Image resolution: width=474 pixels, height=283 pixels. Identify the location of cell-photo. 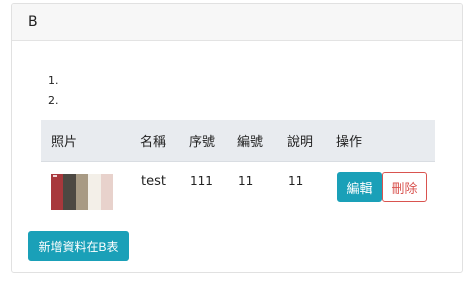
(90, 197).